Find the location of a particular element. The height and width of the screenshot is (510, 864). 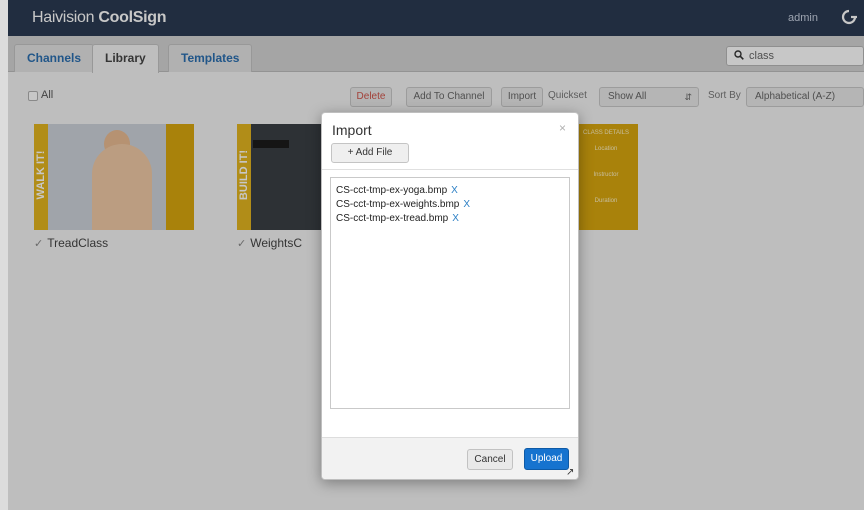

close-icon: × is located at coordinates (562, 128).